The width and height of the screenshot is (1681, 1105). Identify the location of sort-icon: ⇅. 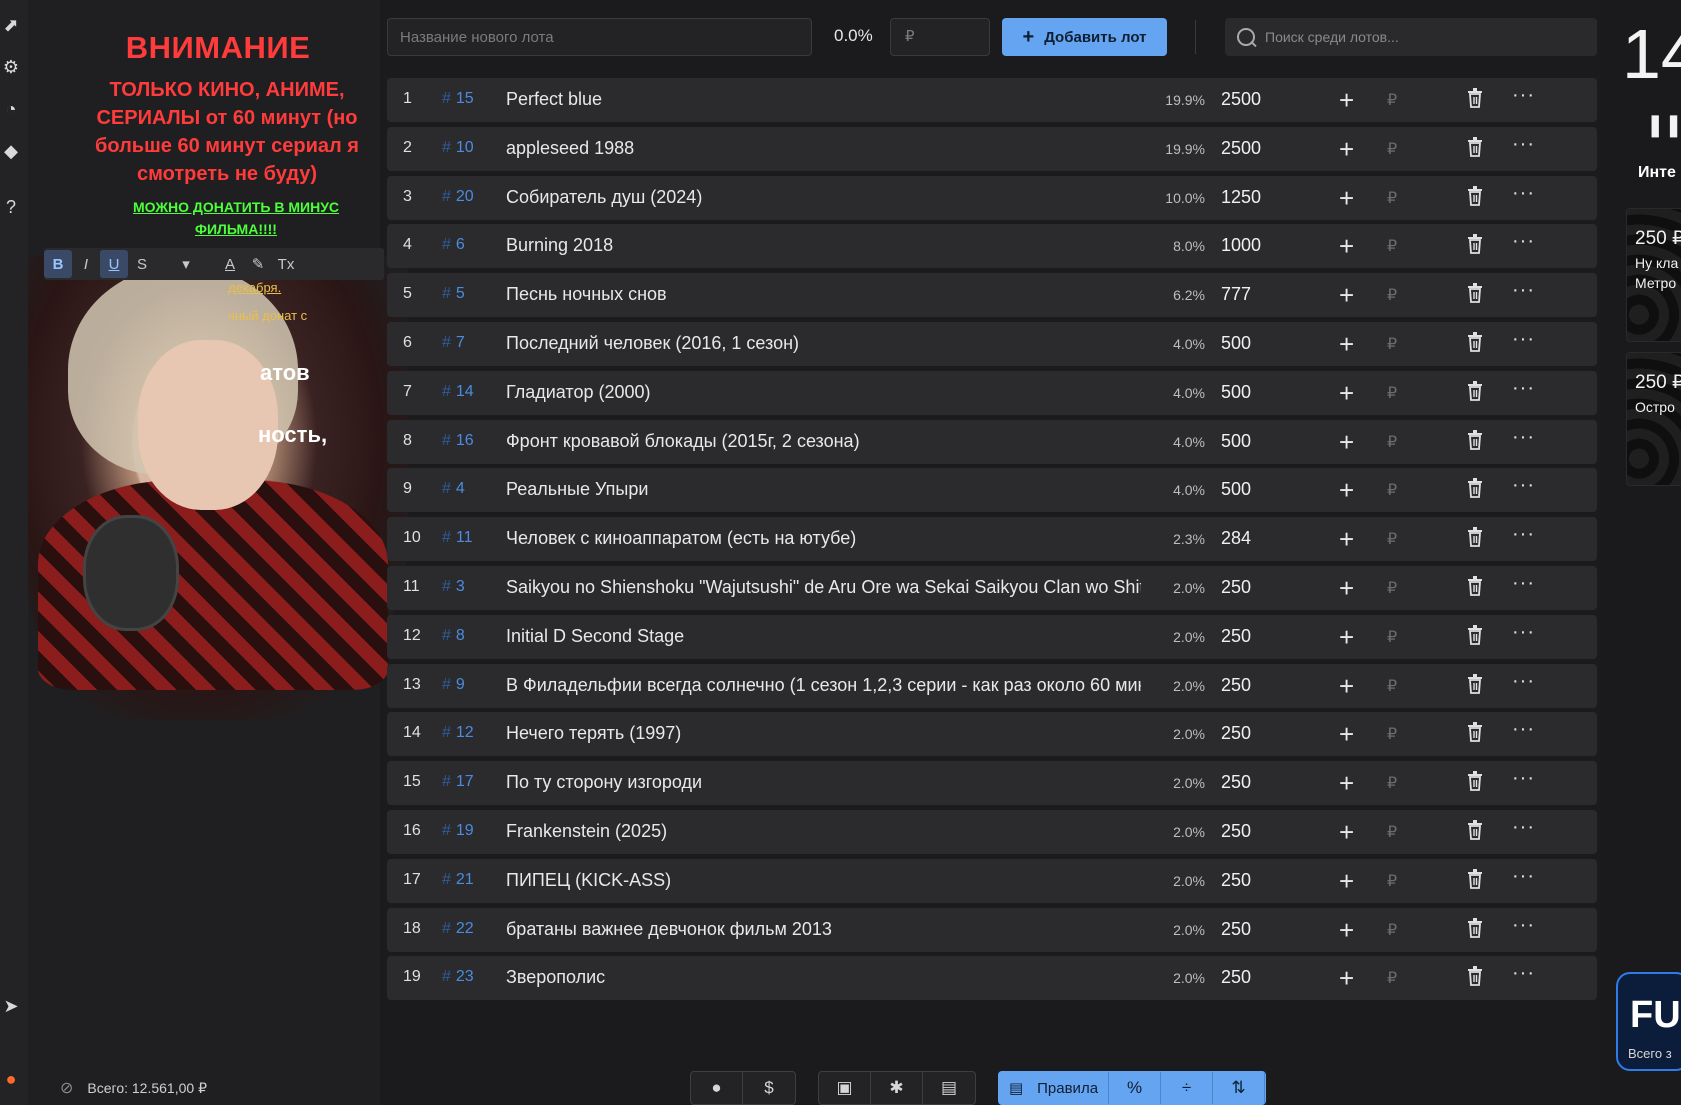
(1239, 1088).